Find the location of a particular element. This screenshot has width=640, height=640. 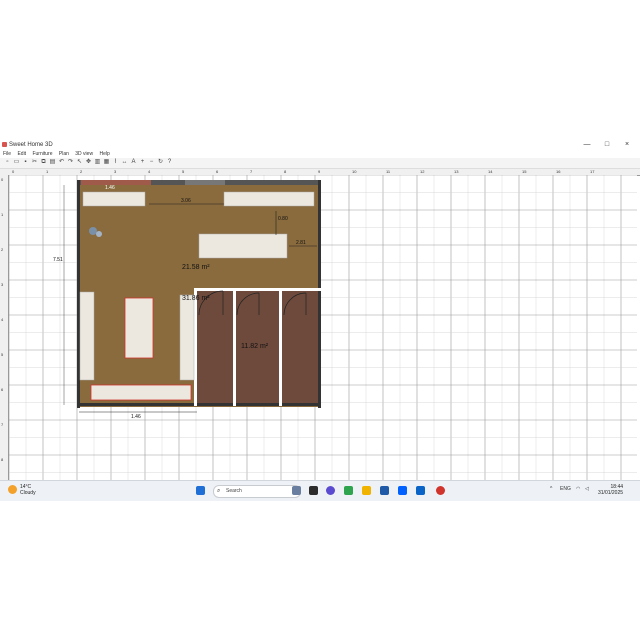

new-icon: ▫ is located at coordinates (7, 162).